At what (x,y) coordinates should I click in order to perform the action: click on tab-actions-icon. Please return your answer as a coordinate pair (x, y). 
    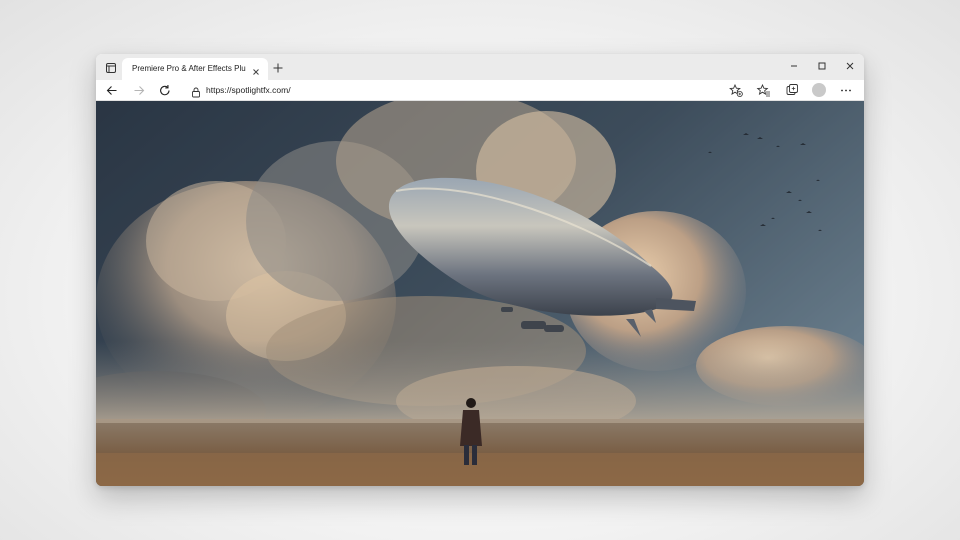
    Looking at the image, I should click on (111, 67).